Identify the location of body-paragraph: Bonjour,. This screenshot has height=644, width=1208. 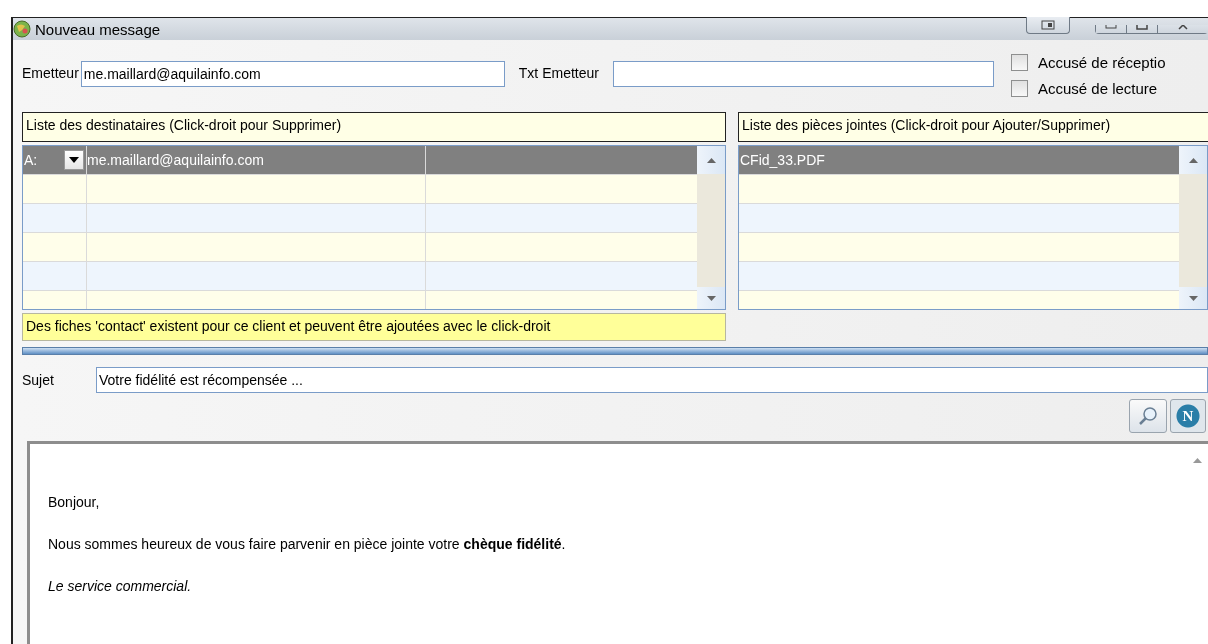
(74, 502).